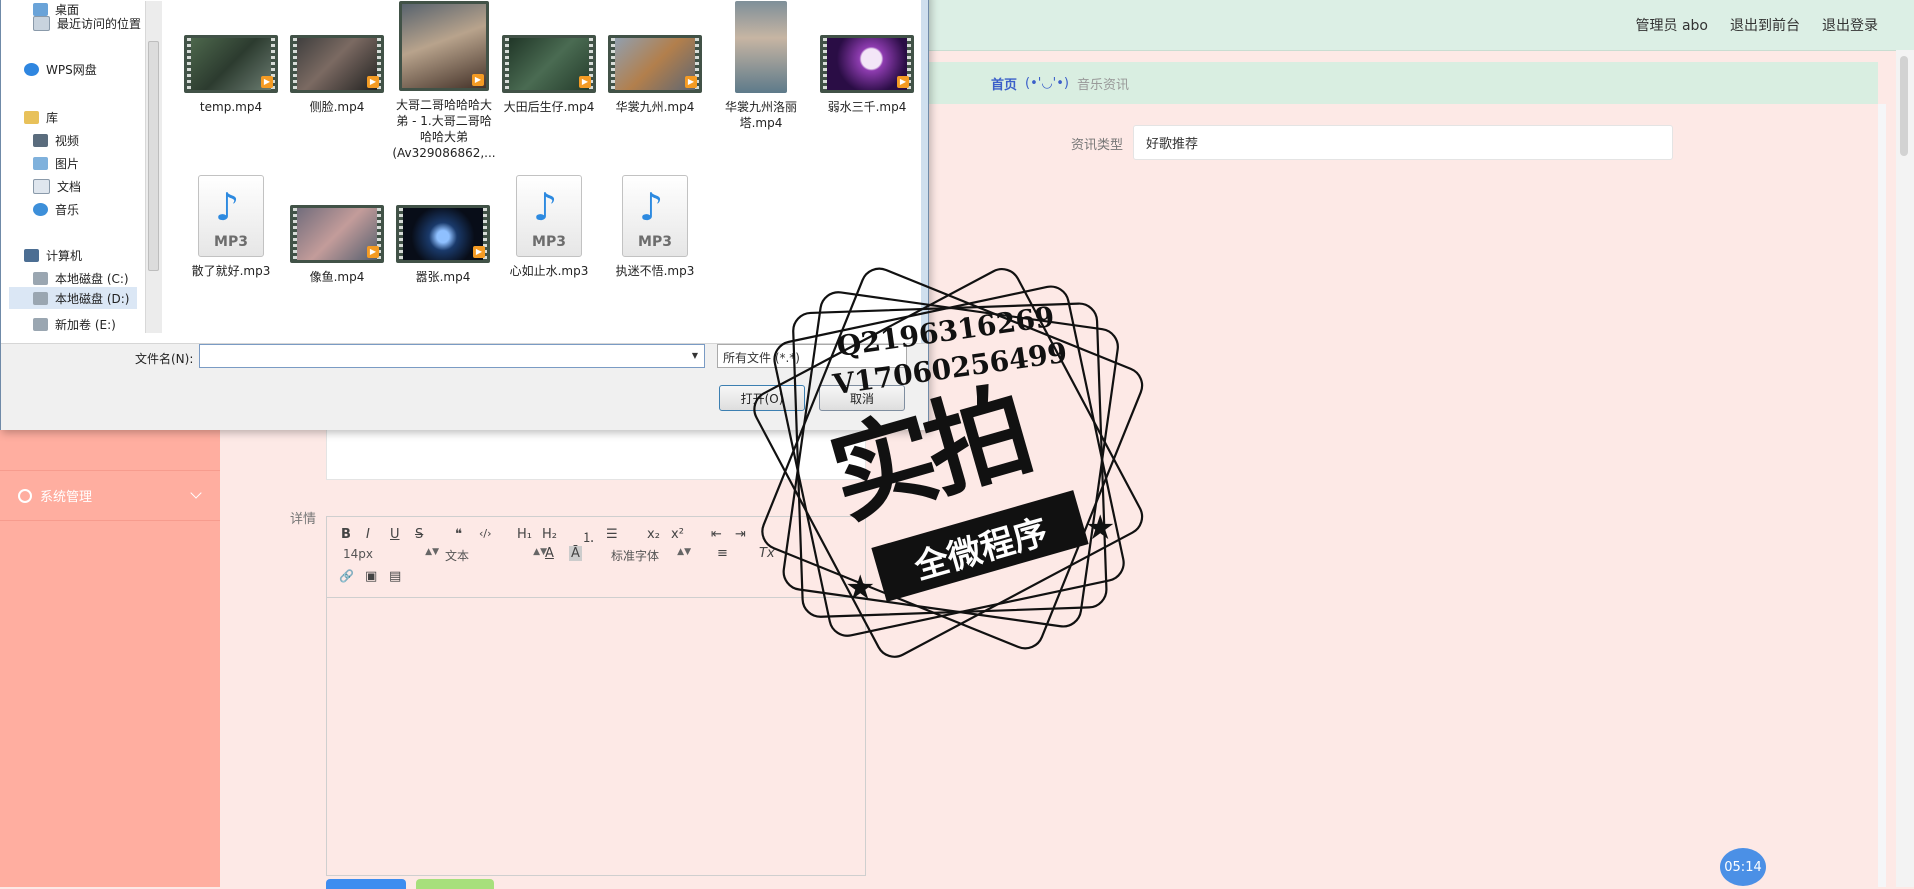 This screenshot has height=889, width=1914. I want to click on library-icon, so click(31, 117).